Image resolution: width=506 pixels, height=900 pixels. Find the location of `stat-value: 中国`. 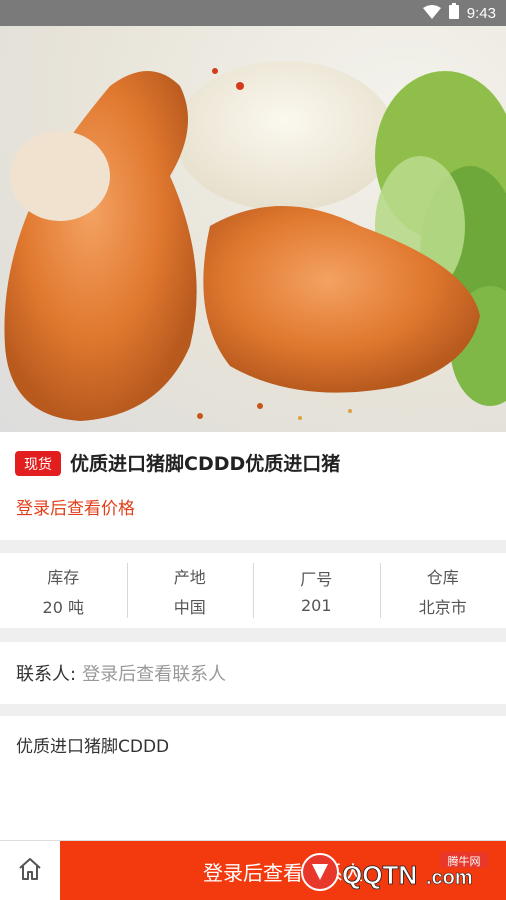

stat-value: 中国 is located at coordinates (189, 607).